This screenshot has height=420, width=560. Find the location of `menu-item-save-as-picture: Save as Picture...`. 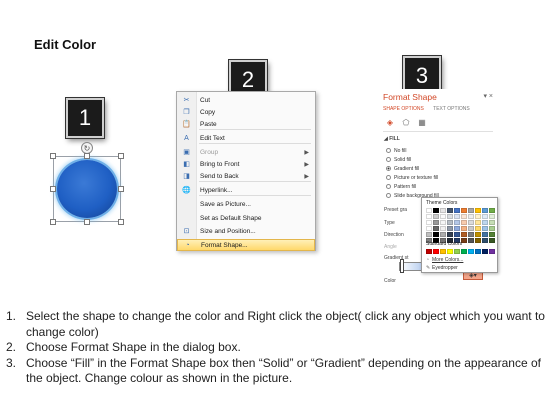

menu-item-save-as-picture: Save as Picture... is located at coordinates (246, 205).